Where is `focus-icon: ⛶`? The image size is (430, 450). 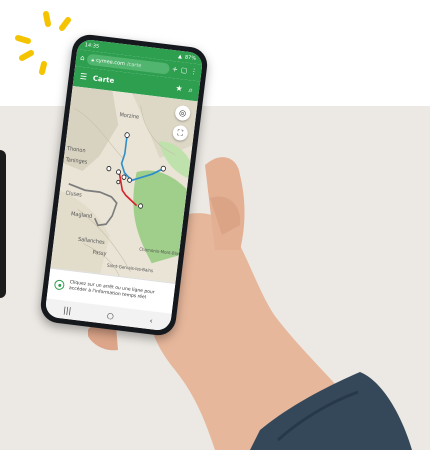
focus-icon: ⛶ is located at coordinates (180, 132).